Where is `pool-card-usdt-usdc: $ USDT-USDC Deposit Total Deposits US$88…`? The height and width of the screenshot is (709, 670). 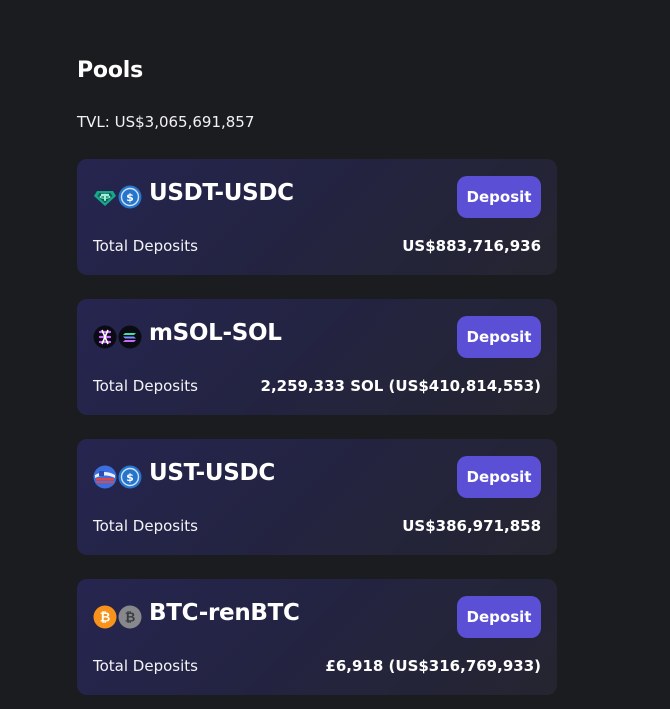
pool-card-usdt-usdc: $ USDT-USDC Deposit Total Deposits US$88… is located at coordinates (317, 217).